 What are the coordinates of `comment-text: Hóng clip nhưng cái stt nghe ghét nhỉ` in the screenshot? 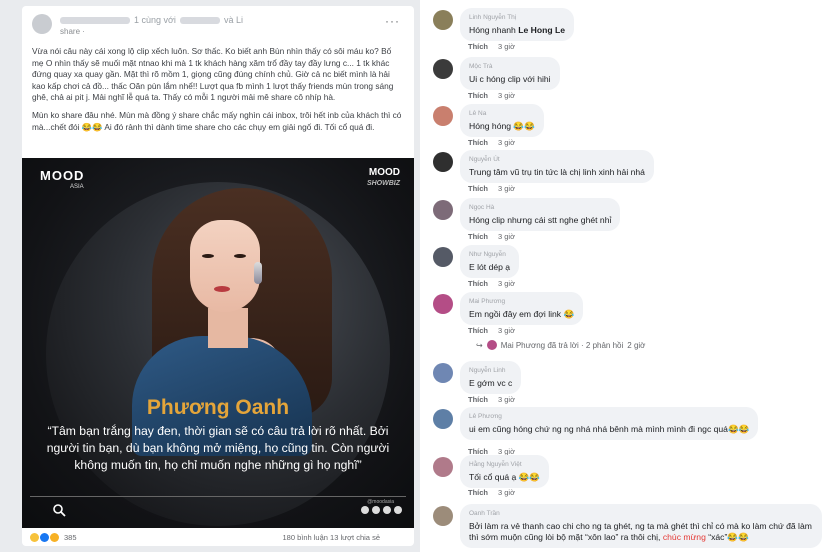 It's located at (540, 220).